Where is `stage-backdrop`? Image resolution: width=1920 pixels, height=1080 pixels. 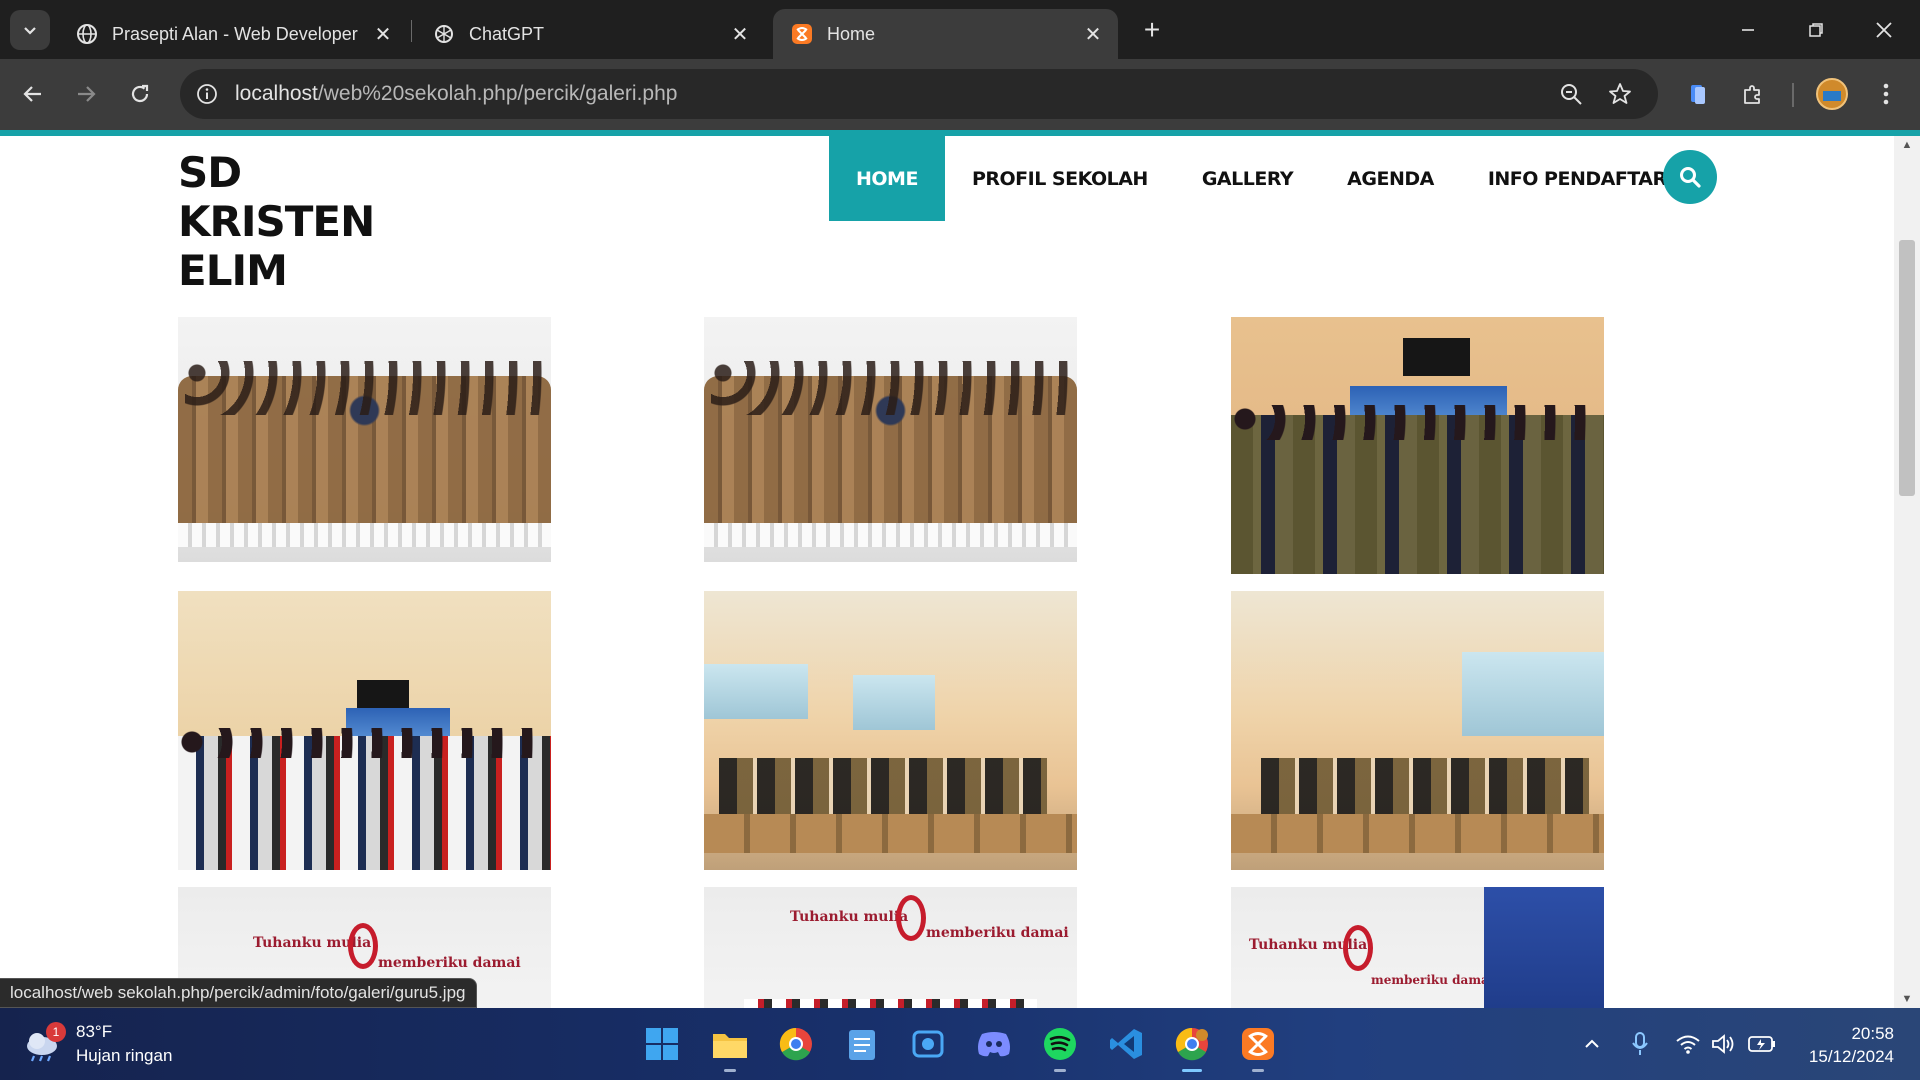 stage-backdrop is located at coordinates (1544, 947).